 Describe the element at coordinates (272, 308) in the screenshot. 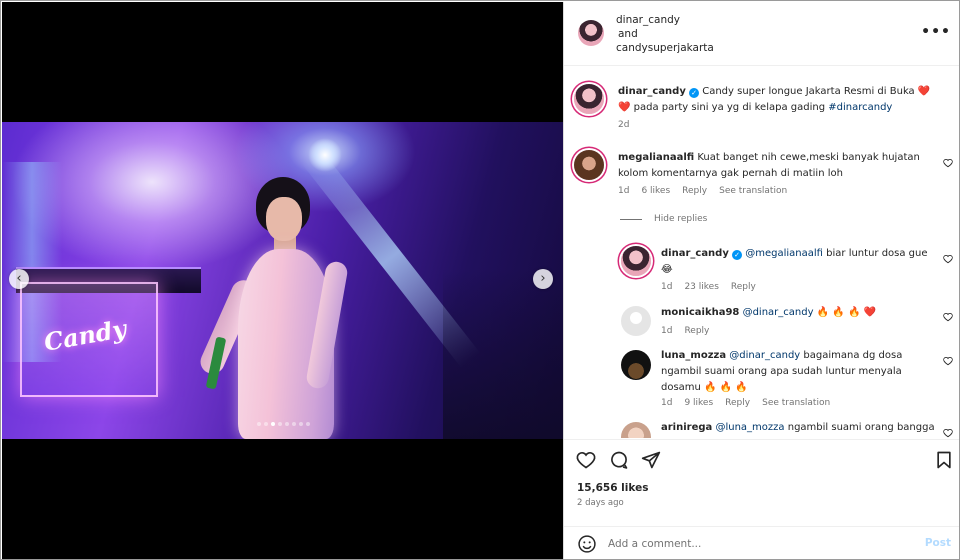

I see `performer` at that location.